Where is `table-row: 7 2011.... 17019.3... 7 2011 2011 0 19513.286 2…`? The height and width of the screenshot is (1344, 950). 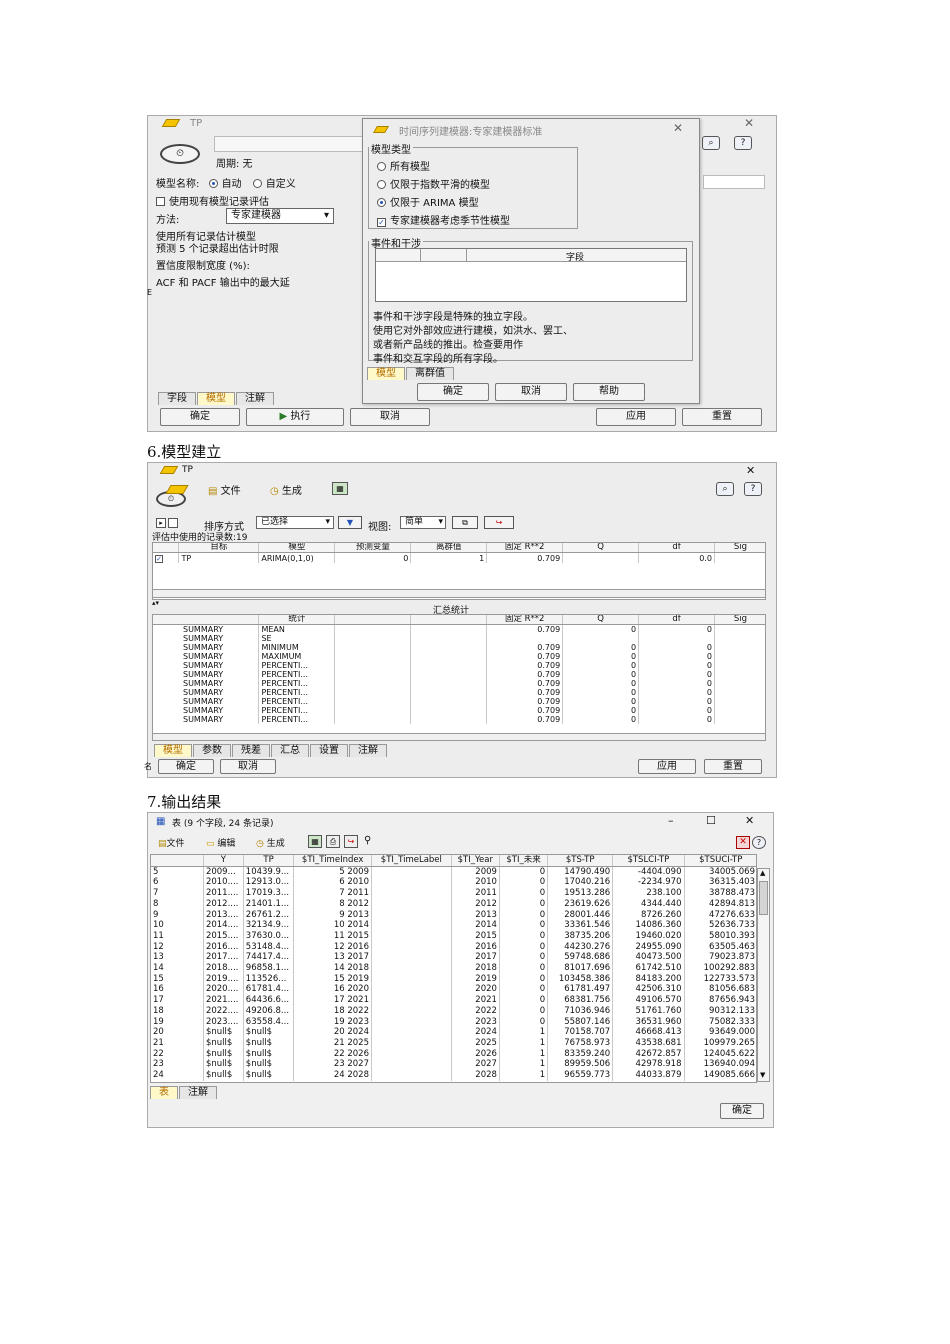
table-row: 7 2011.... 17019.3... 7 2011 2011 0 19513.286 2… is located at coordinates (453, 893).